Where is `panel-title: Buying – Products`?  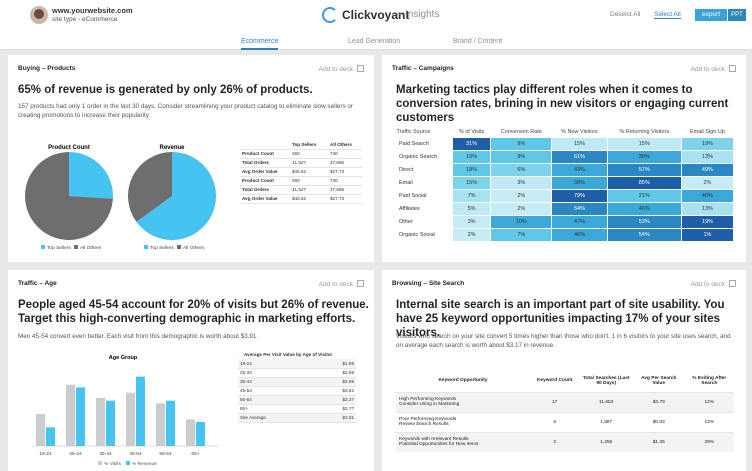 panel-title: Buying – Products is located at coordinates (47, 68).